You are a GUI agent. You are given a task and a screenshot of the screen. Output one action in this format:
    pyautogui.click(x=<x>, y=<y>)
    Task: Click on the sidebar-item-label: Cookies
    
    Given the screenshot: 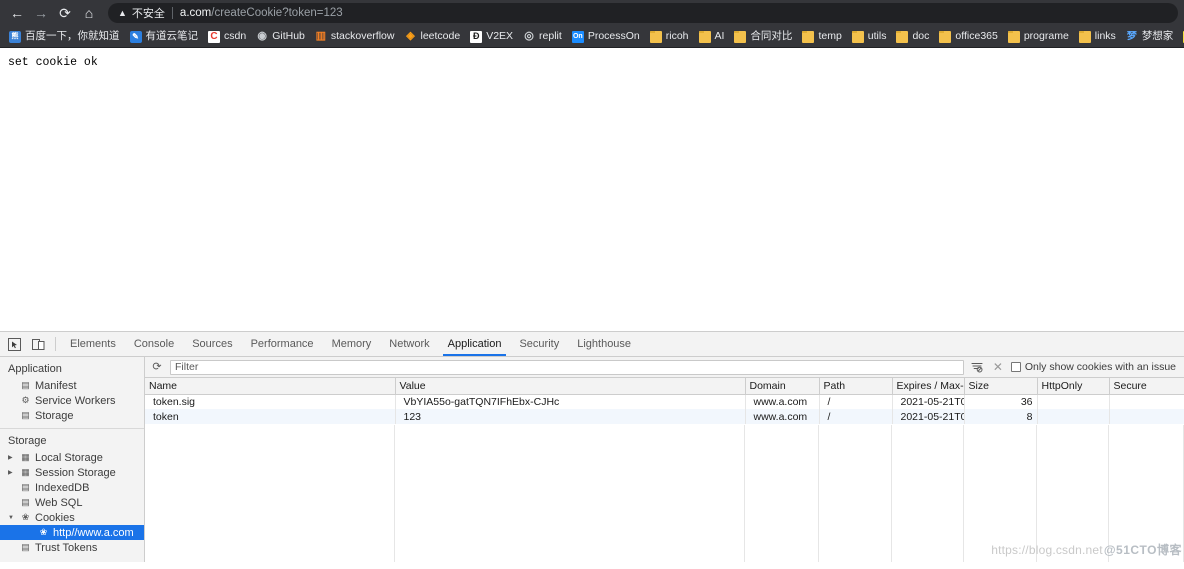 What is the action you would take?
    pyautogui.click(x=55, y=517)
    